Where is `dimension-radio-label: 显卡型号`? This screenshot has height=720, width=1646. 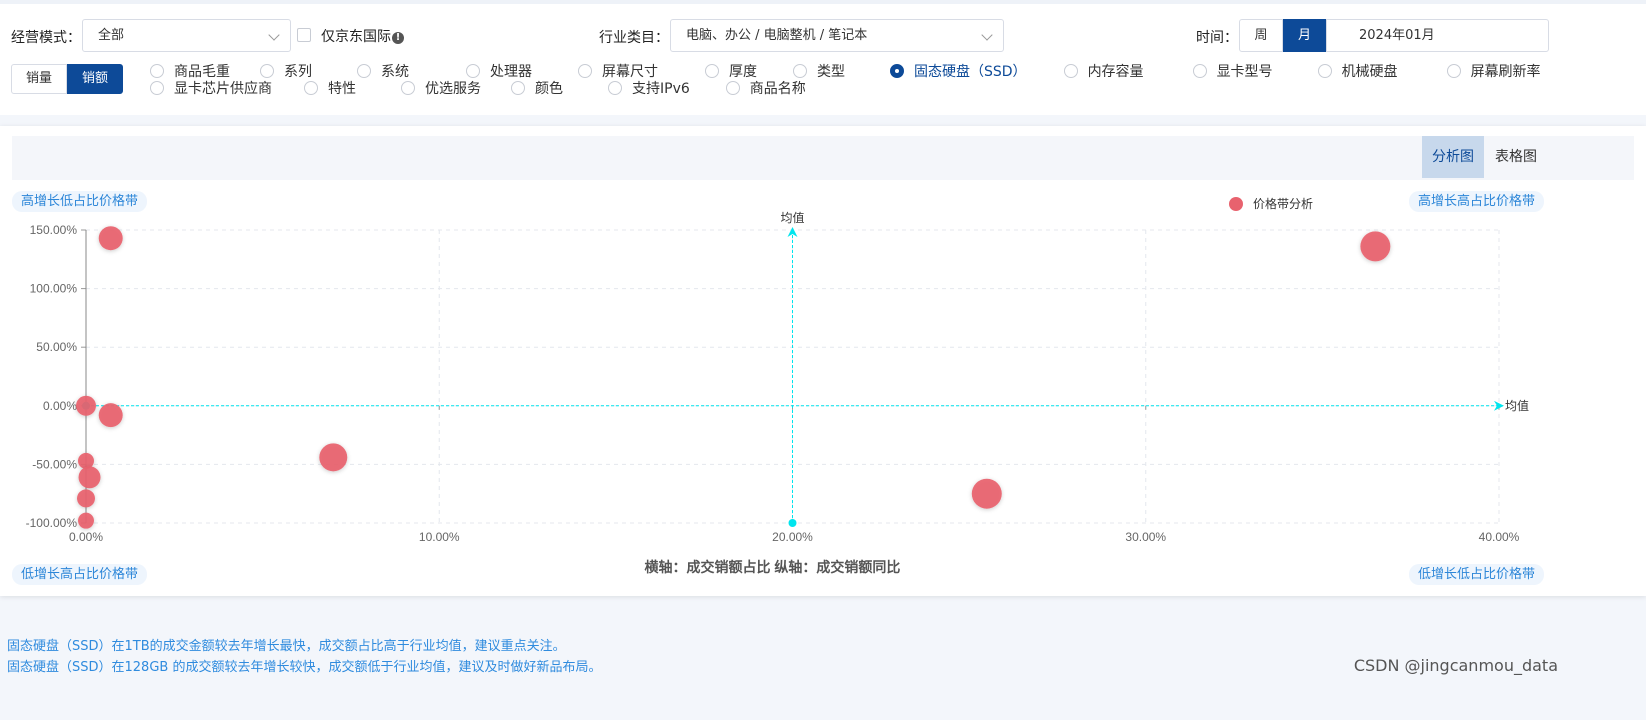
dimension-radio-label: 显卡型号 is located at coordinates (1244, 72).